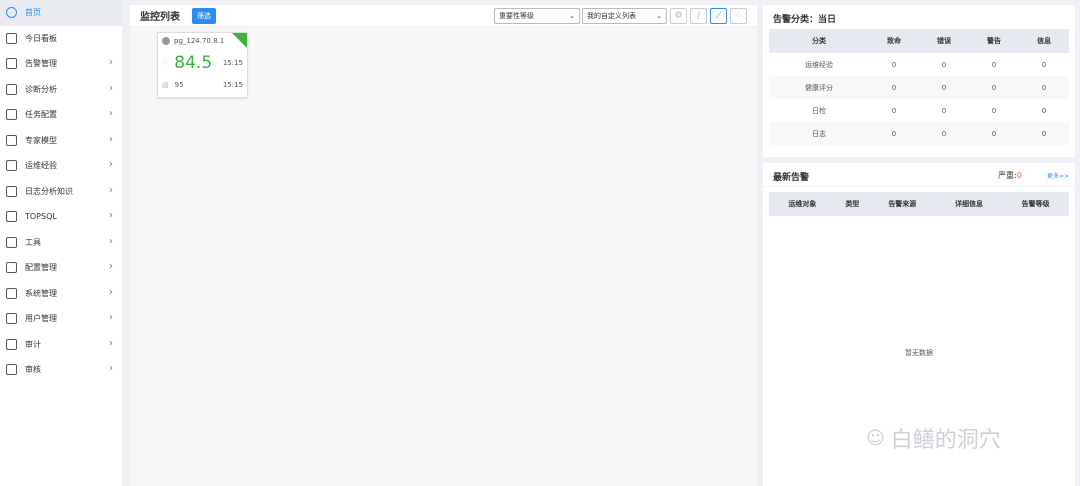 The image size is (1080, 486). Describe the element at coordinates (41, 140) in the screenshot. I see `sidebar-item-label: 专家模型` at that location.